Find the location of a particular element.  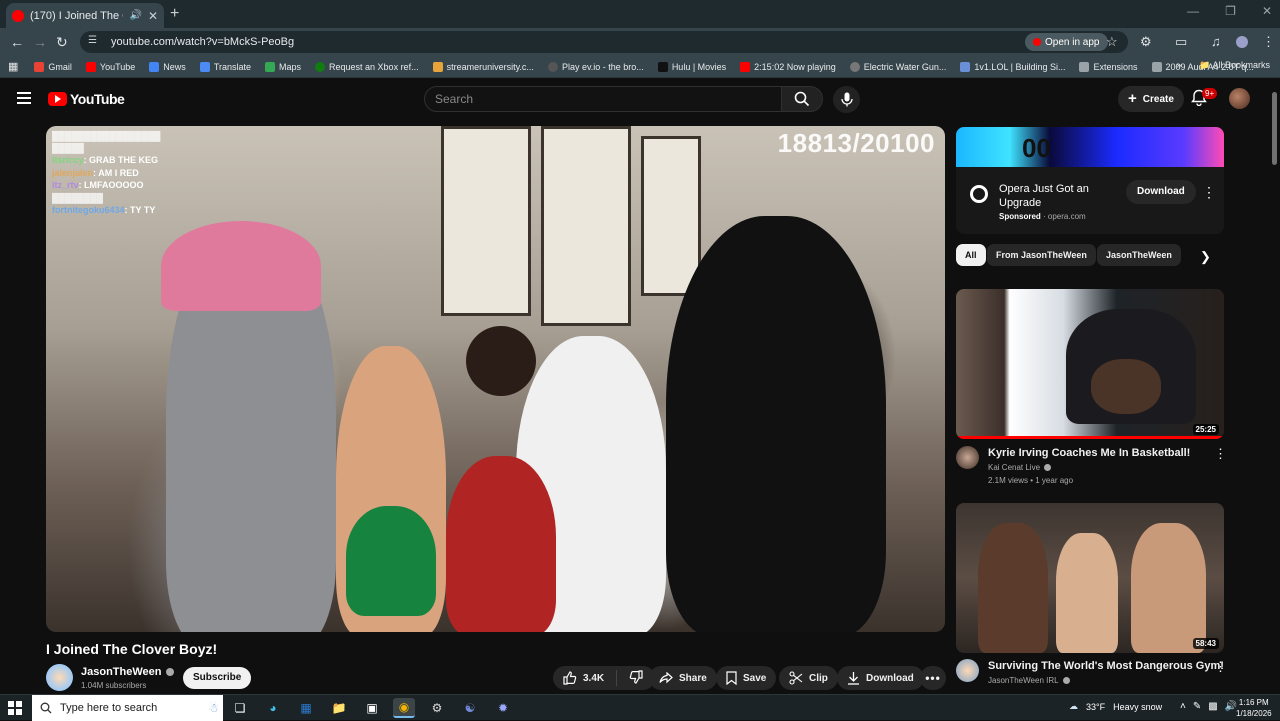

pen-icon: ✎ is located at coordinates (1197, 706).